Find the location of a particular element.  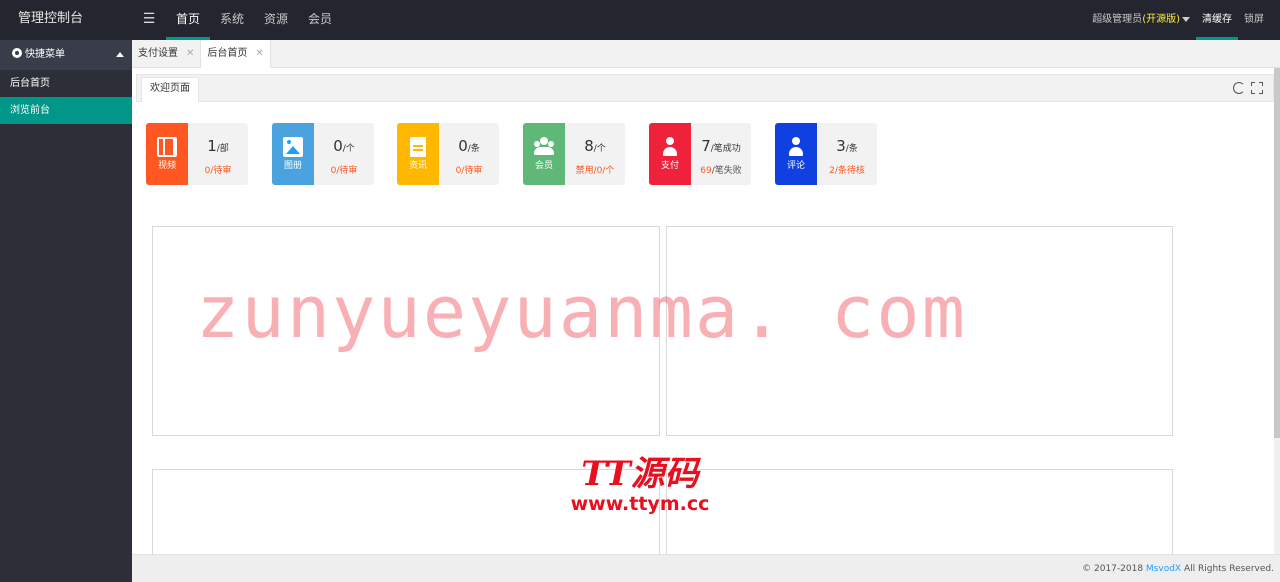

app-title: 管理控制台 is located at coordinates (51, 18).